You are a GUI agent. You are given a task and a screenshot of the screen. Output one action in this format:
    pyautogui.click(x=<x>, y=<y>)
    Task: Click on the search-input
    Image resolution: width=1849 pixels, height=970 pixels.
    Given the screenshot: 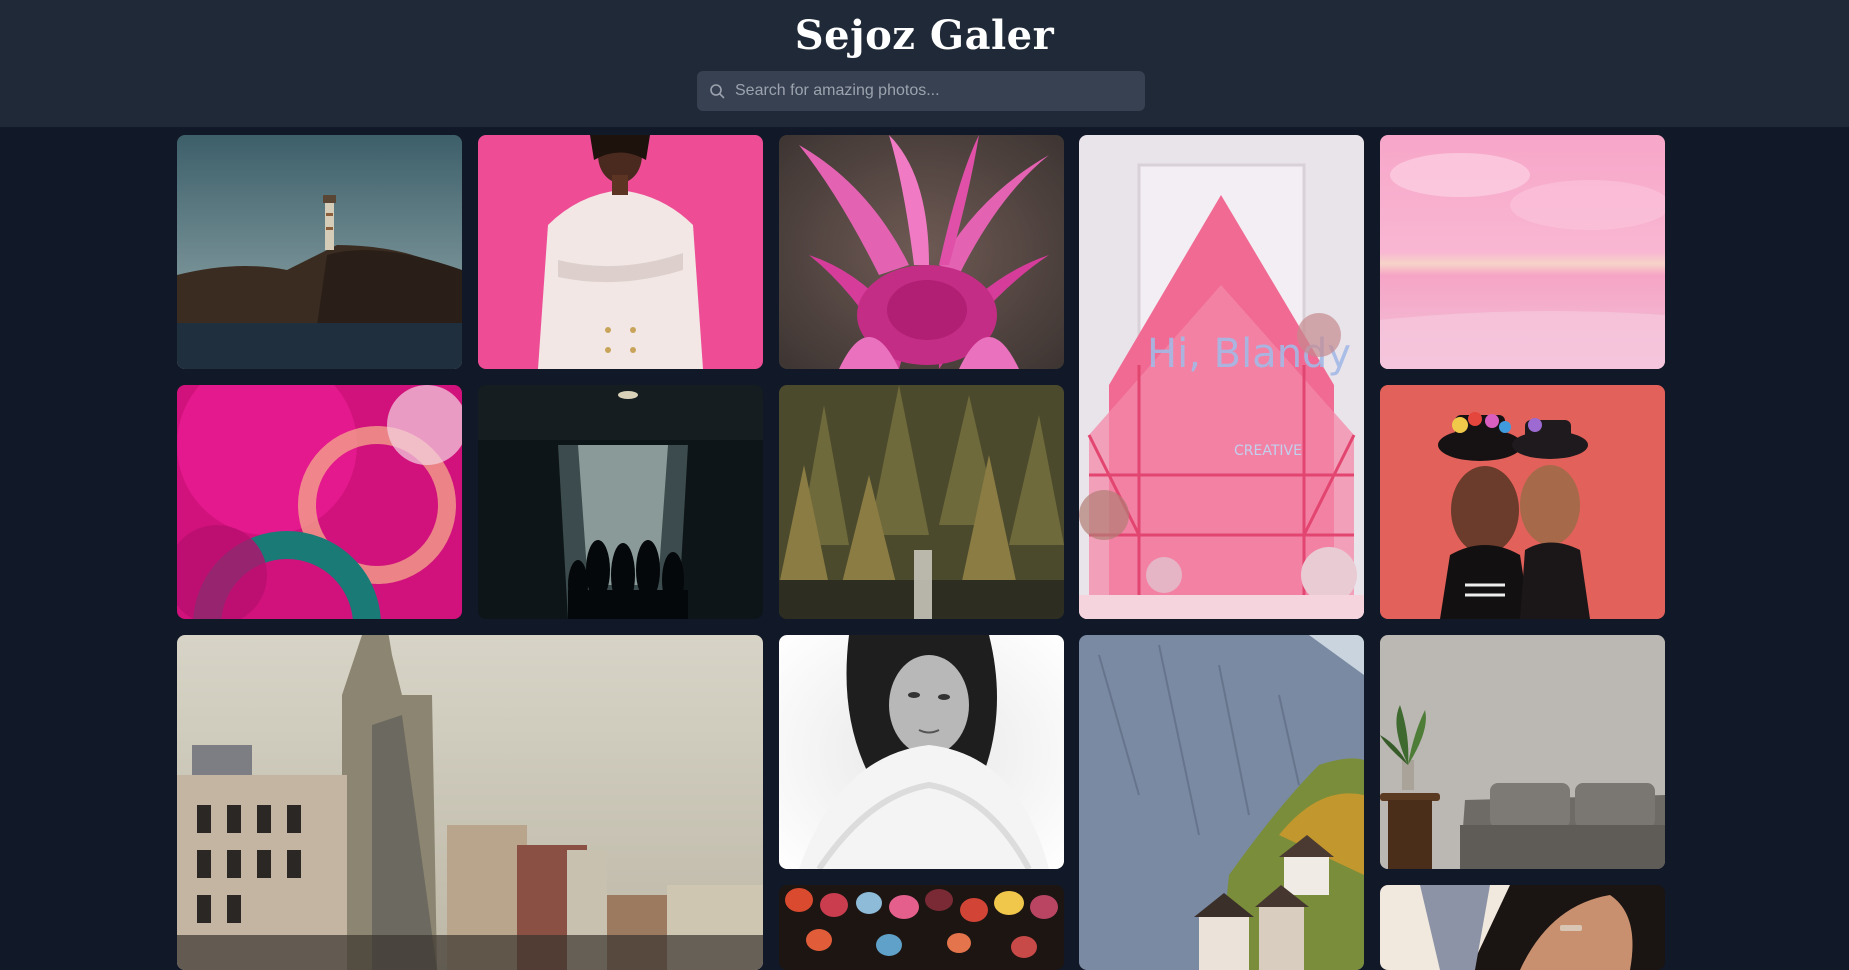 What is the action you would take?
    pyautogui.click(x=935, y=91)
    